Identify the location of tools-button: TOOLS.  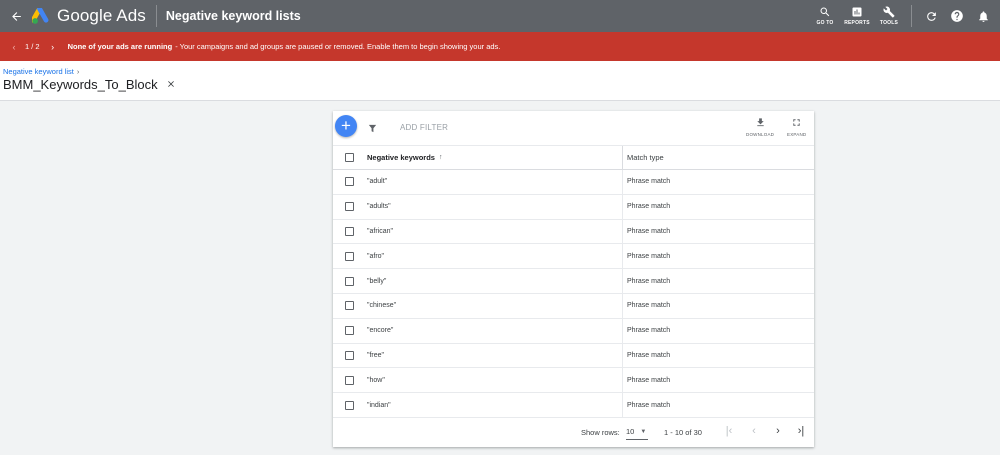
(889, 16).